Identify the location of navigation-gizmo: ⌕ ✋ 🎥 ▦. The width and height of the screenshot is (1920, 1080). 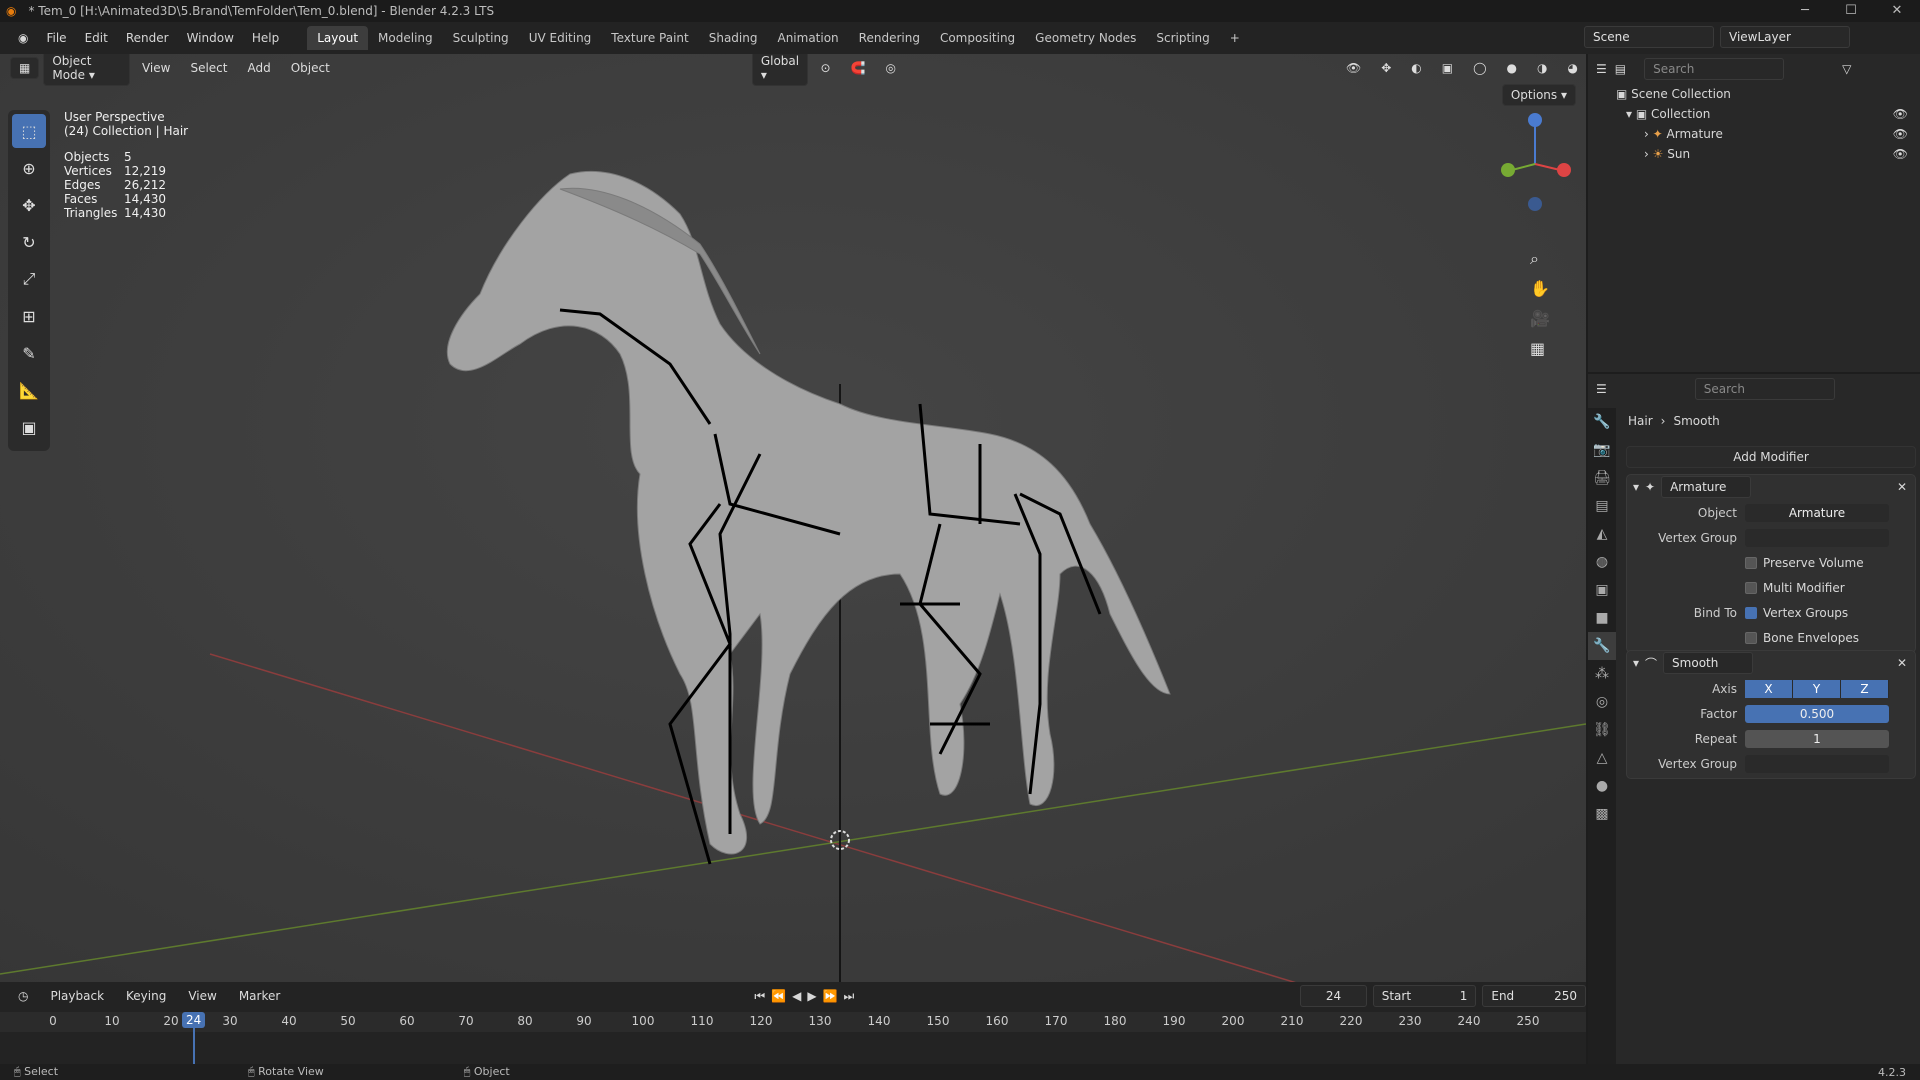
(1535, 244).